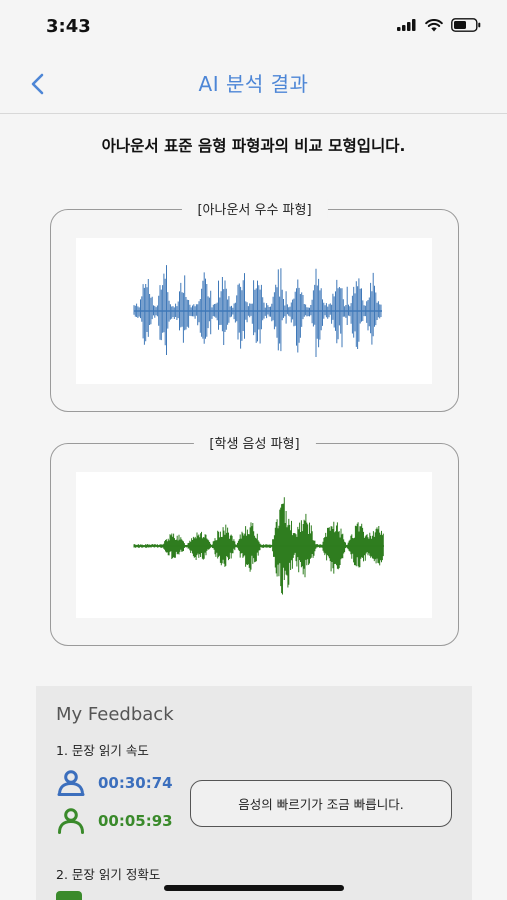 The image size is (507, 900). Describe the element at coordinates (108, 874) in the screenshot. I see `reading-accuracy-heading: 2. 문장 읽기 정확도` at that location.